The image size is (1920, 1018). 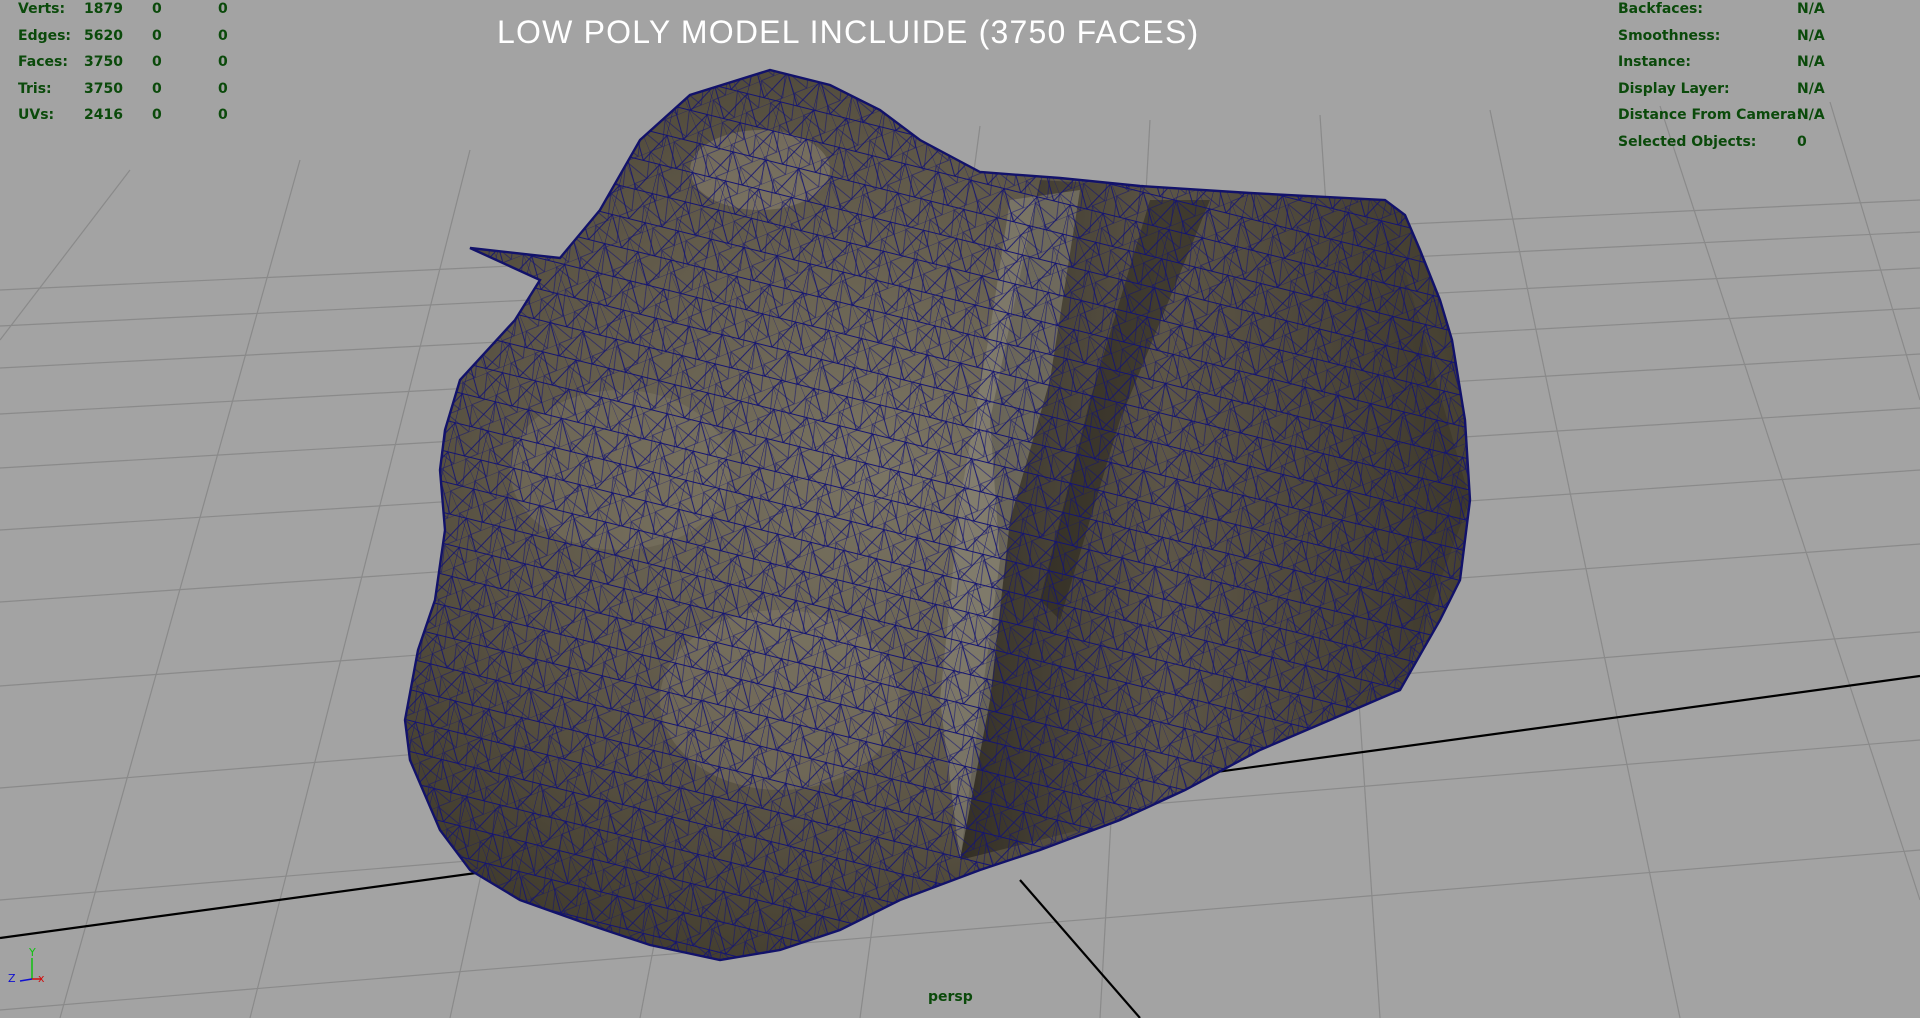 I want to click on z-axis-label: Z, so click(x=12, y=978).